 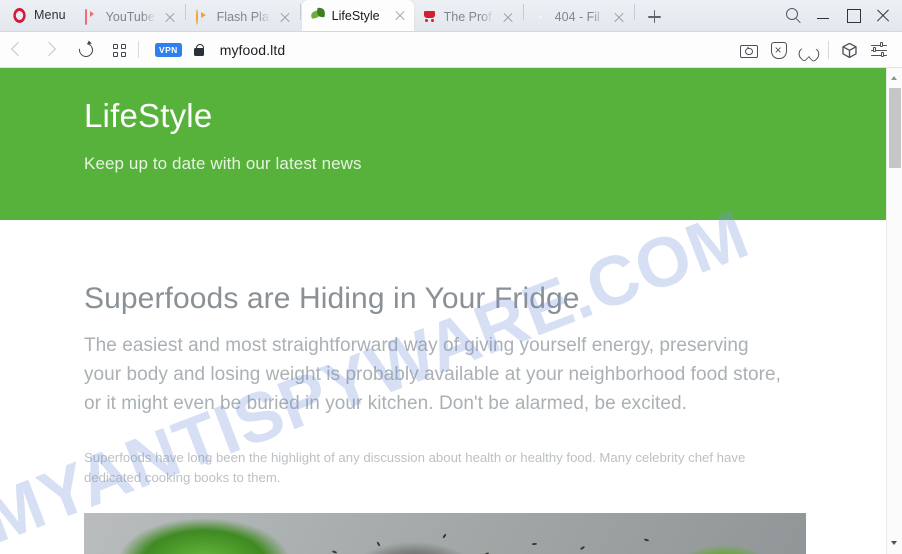 What do you see at coordinates (203, 16) in the screenshot?
I see `flash-player-icon` at bounding box center [203, 16].